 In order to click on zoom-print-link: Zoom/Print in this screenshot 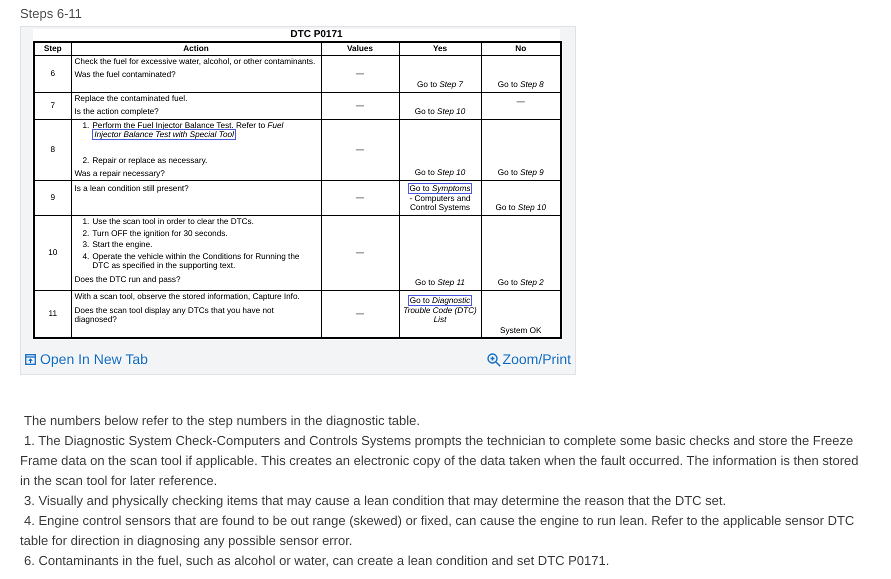, I will do `click(528, 359)`.